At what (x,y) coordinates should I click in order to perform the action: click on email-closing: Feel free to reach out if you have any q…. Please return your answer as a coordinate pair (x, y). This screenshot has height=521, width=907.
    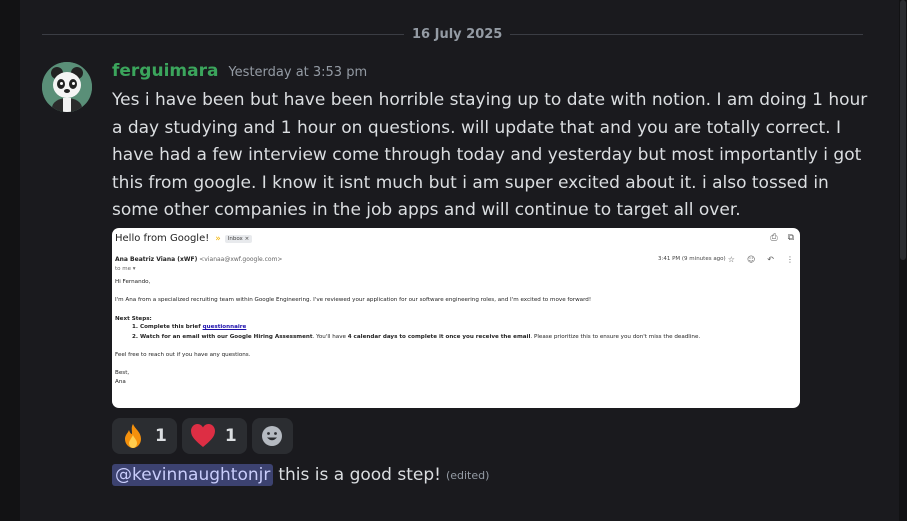
    Looking at the image, I should click on (183, 355).